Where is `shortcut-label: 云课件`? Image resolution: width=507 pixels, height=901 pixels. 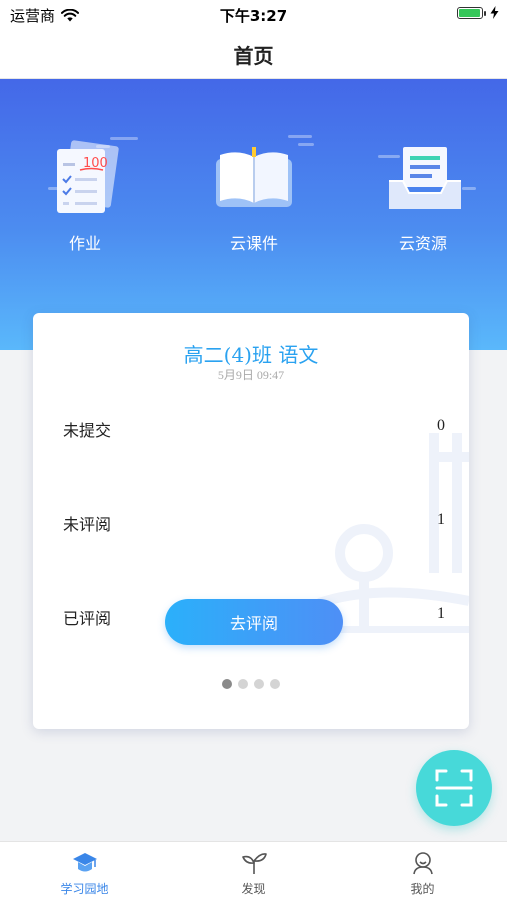 shortcut-label: 云课件 is located at coordinates (253, 243).